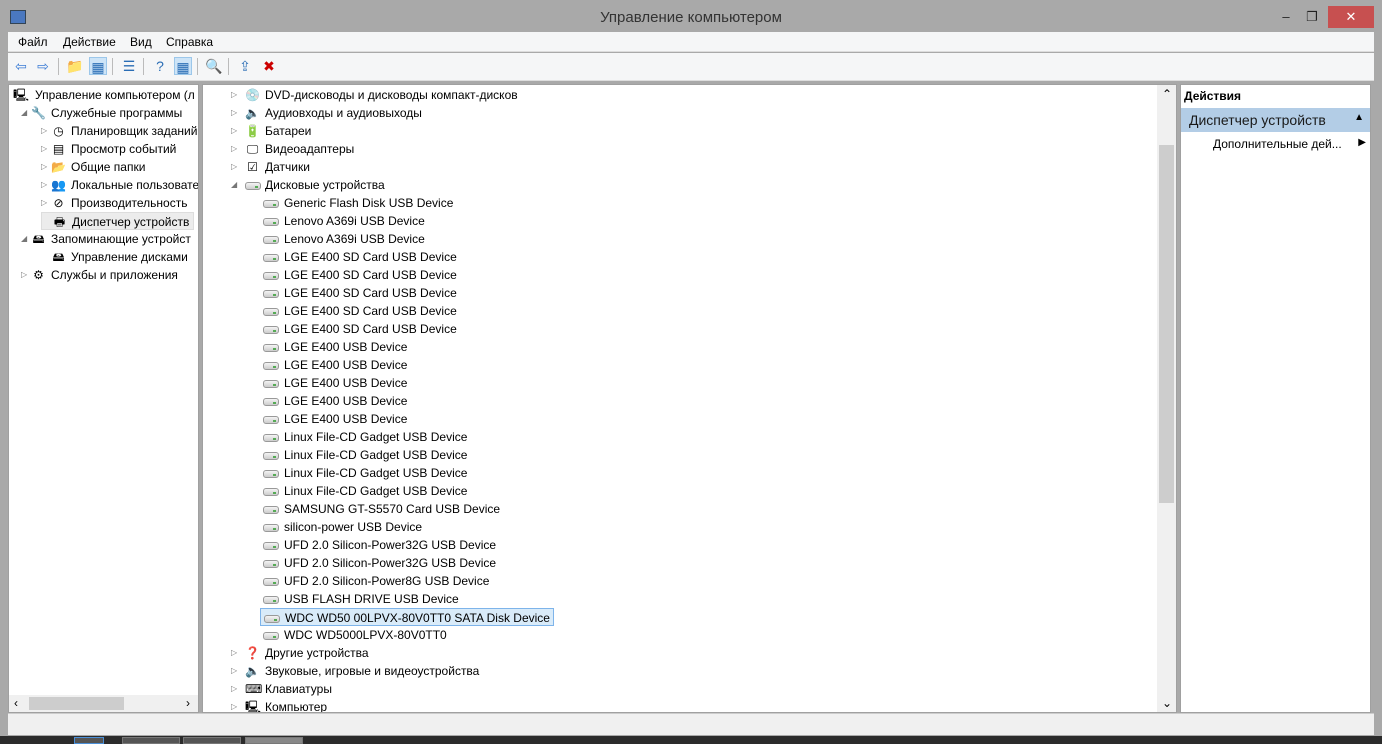  I want to click on show-hide-tree-button: ▦, so click(98, 66).